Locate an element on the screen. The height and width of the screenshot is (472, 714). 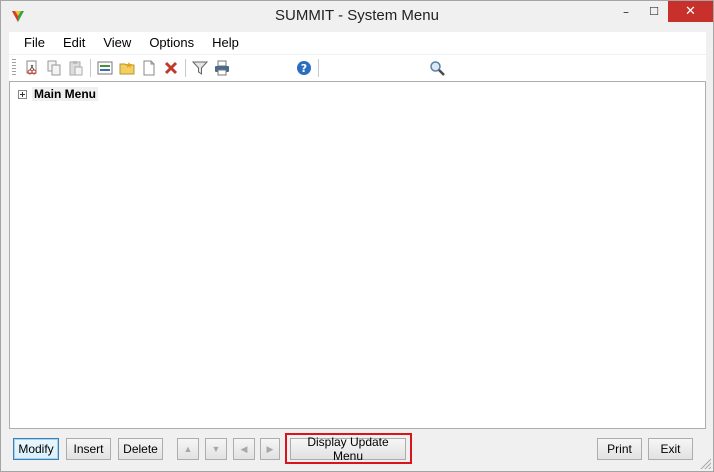
toolbar: ? is located at coordinates (357, 68).